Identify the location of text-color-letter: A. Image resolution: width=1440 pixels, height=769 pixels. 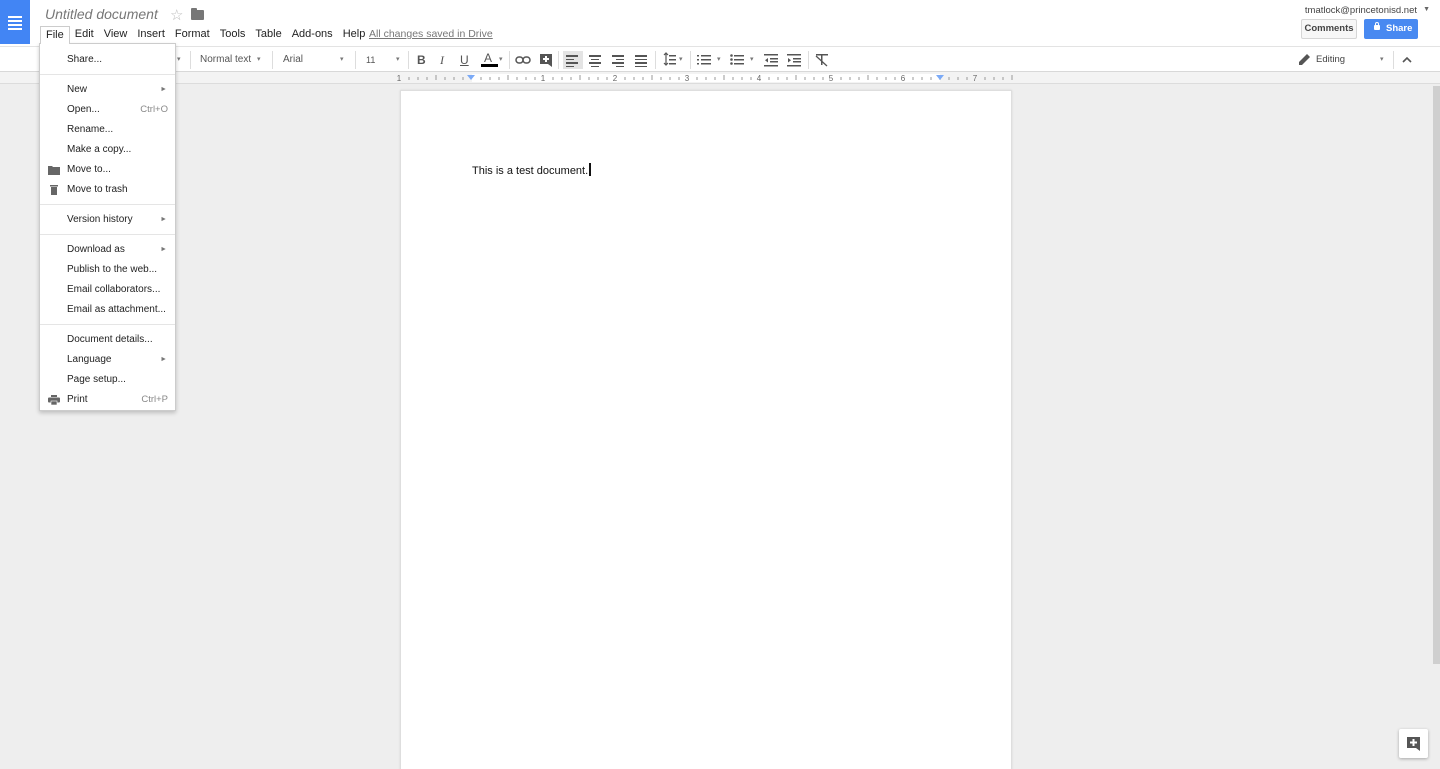
(488, 58).